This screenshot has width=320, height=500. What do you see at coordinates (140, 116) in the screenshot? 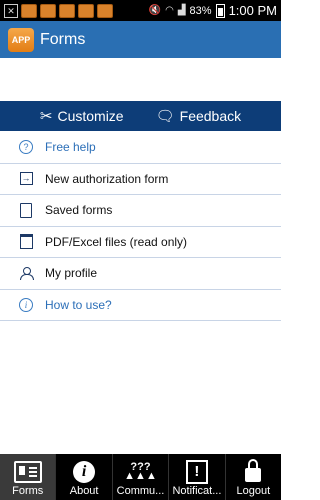
I see `action-bar: ✂ Customize 🗨 Feedback` at bounding box center [140, 116].